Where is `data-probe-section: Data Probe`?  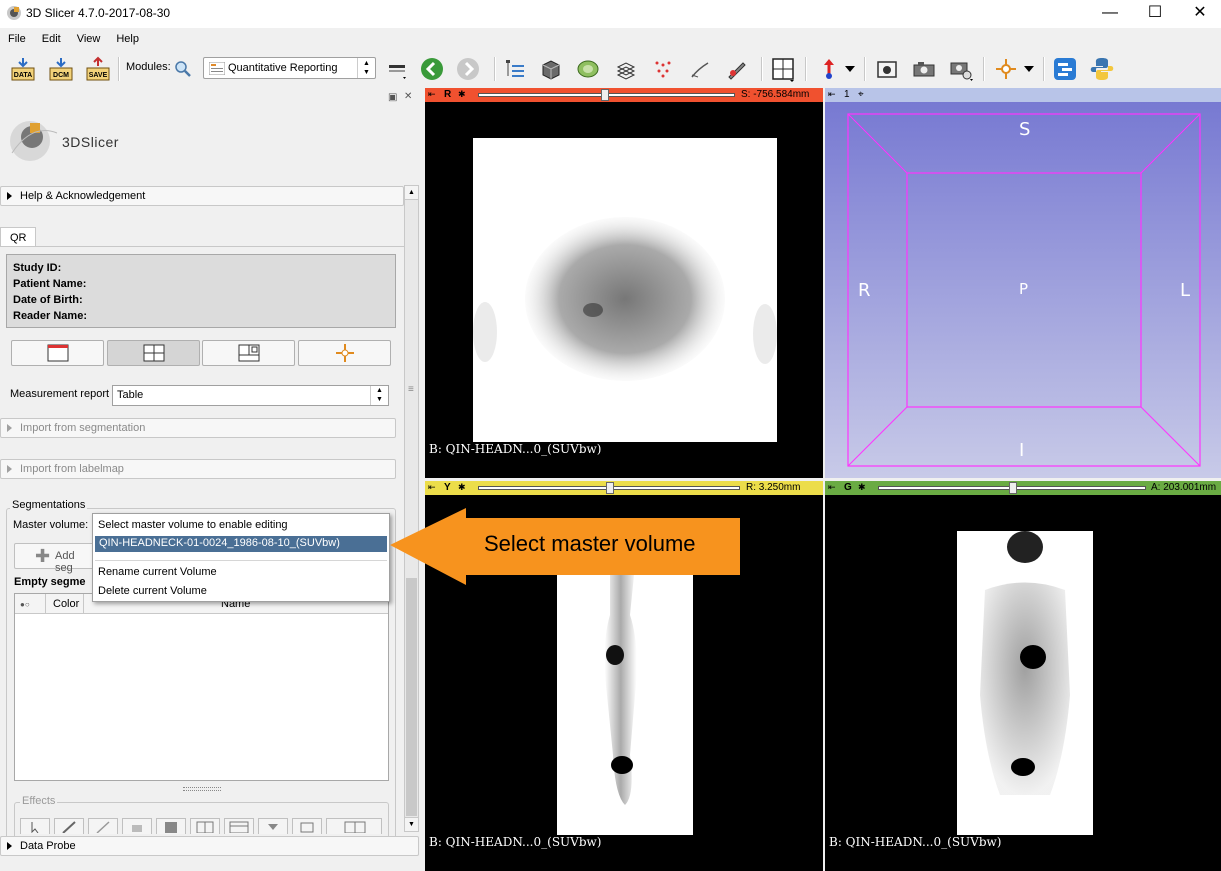
data-probe-section: Data Probe is located at coordinates (209, 846).